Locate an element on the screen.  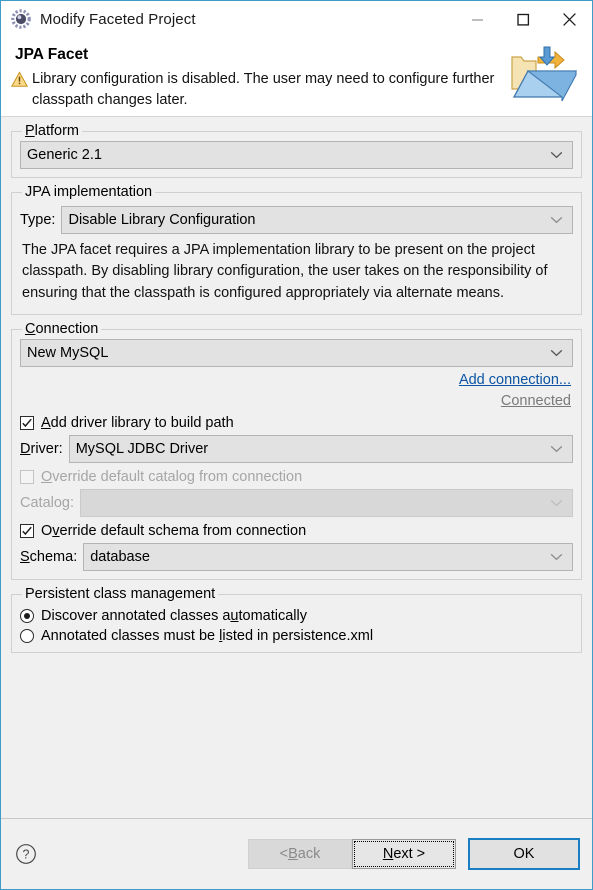
close-button is located at coordinates (569, 19).